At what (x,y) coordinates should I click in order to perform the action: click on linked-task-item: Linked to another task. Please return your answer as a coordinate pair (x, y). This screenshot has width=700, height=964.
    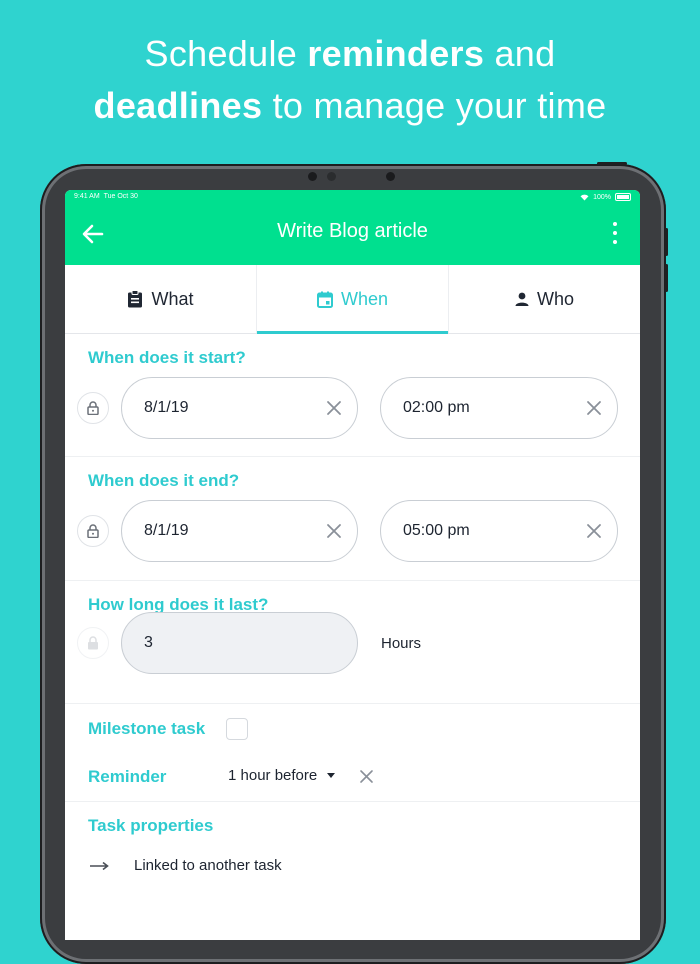
    Looking at the image, I should click on (186, 865).